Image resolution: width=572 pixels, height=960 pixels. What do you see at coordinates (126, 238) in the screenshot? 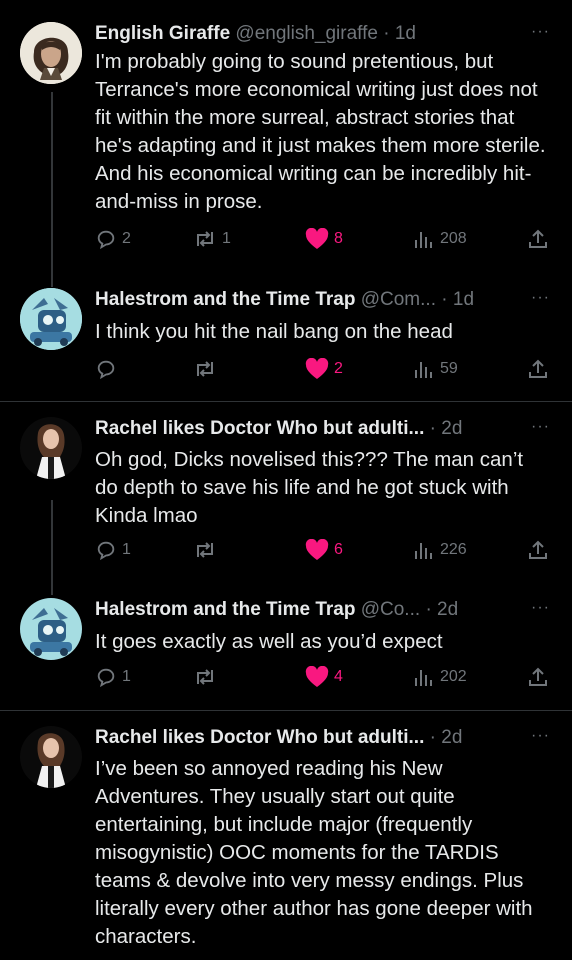
I see `reply-count: 2` at bounding box center [126, 238].